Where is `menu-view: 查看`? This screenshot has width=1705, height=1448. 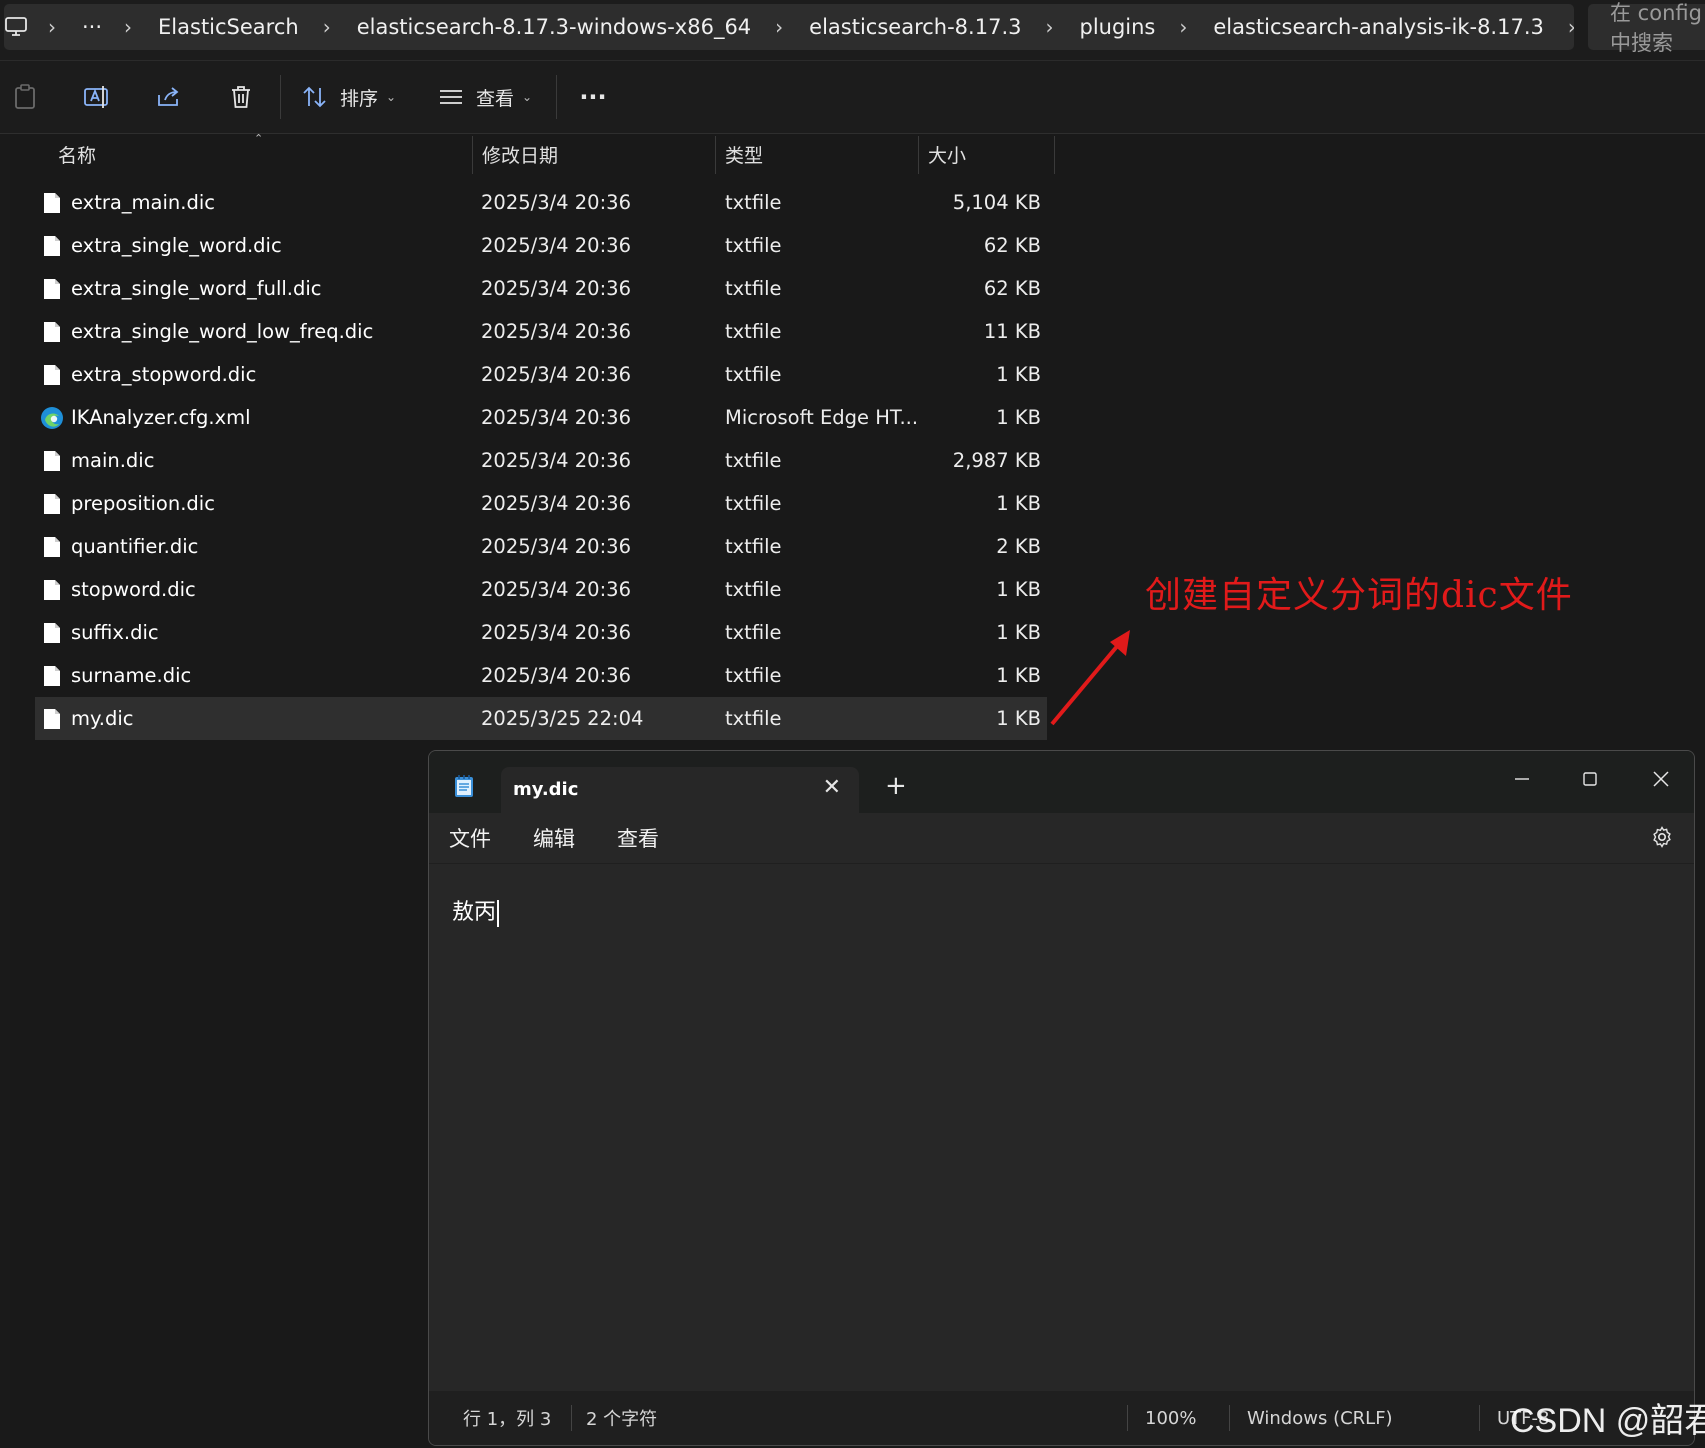 menu-view: 查看 is located at coordinates (638, 838).